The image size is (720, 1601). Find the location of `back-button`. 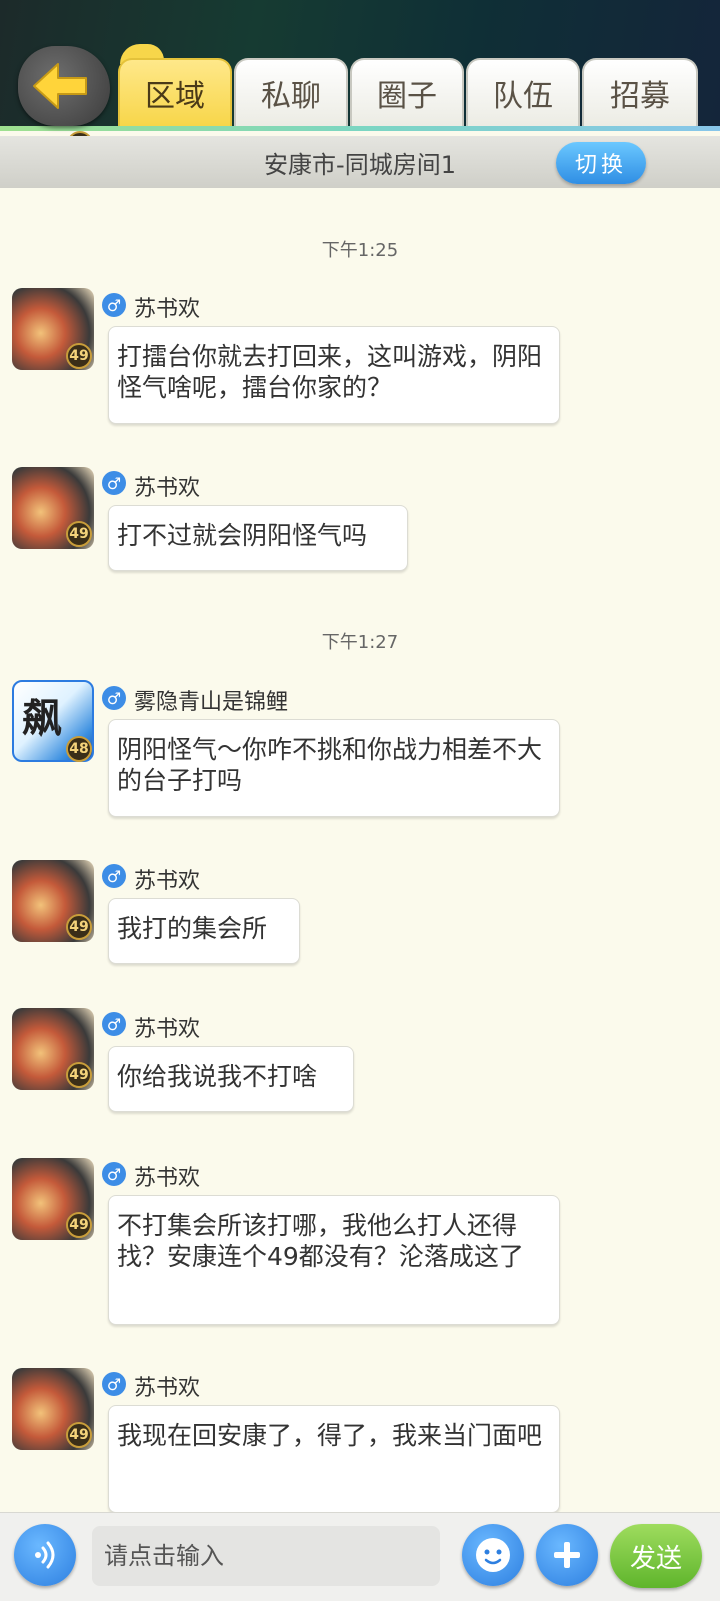

back-button is located at coordinates (64, 86).